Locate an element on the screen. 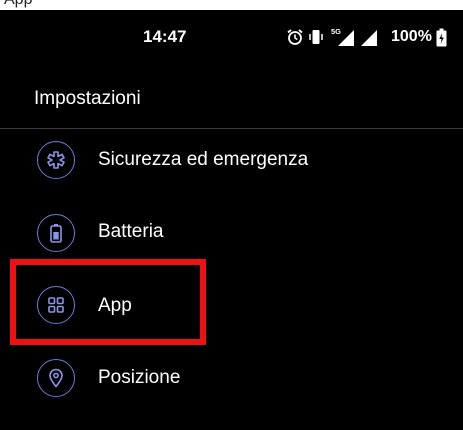  top-strip: App is located at coordinates (231, 5).